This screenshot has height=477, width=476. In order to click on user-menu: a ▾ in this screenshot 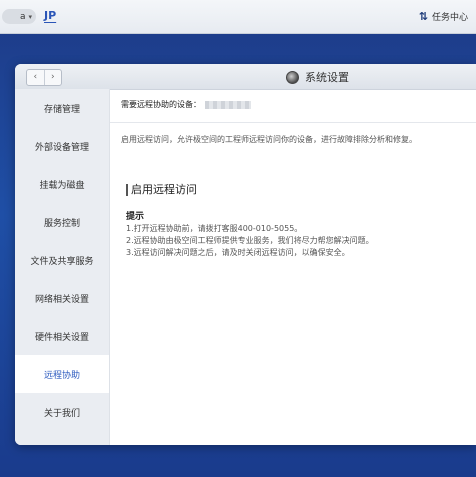, I will do `click(19, 16)`.